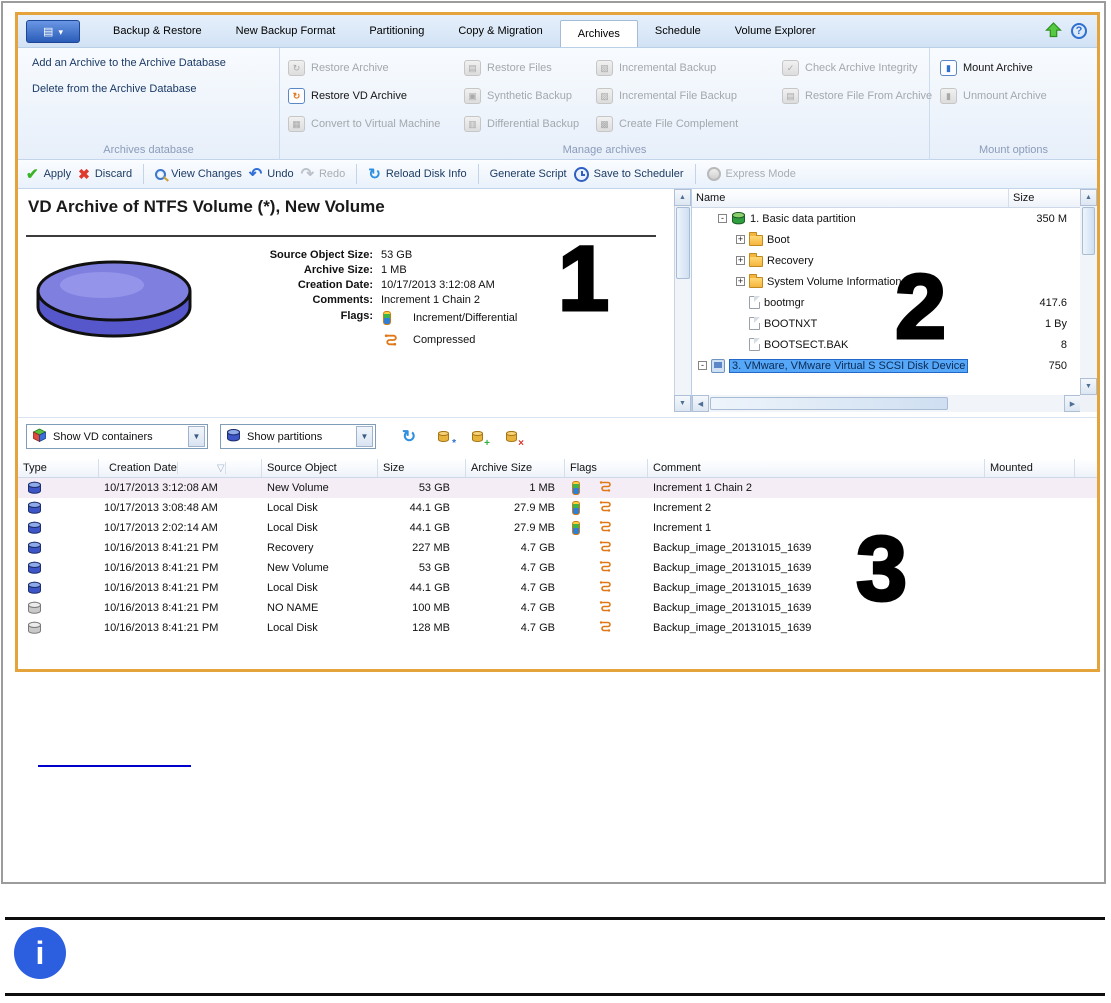 The image size is (1111, 1003). What do you see at coordinates (49, 174) in the screenshot?
I see `apply-button: Apply` at bounding box center [49, 174].